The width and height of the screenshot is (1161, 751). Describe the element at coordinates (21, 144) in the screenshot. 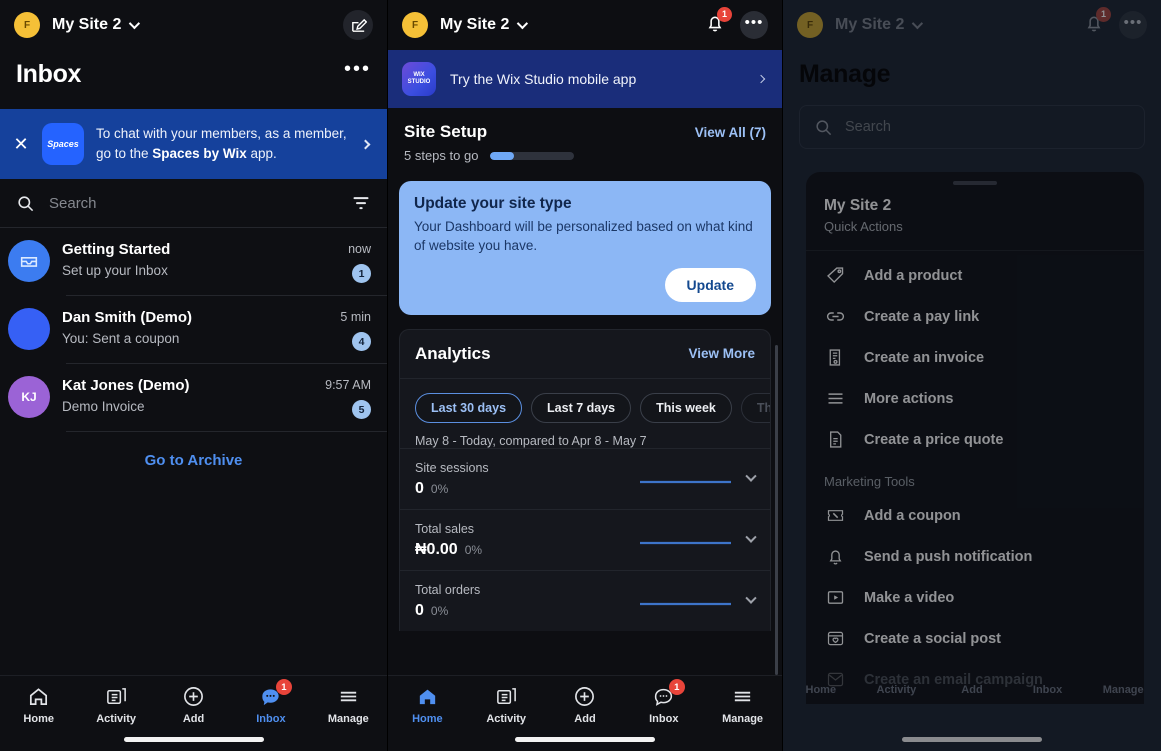

I see `close-icon: ✕` at that location.